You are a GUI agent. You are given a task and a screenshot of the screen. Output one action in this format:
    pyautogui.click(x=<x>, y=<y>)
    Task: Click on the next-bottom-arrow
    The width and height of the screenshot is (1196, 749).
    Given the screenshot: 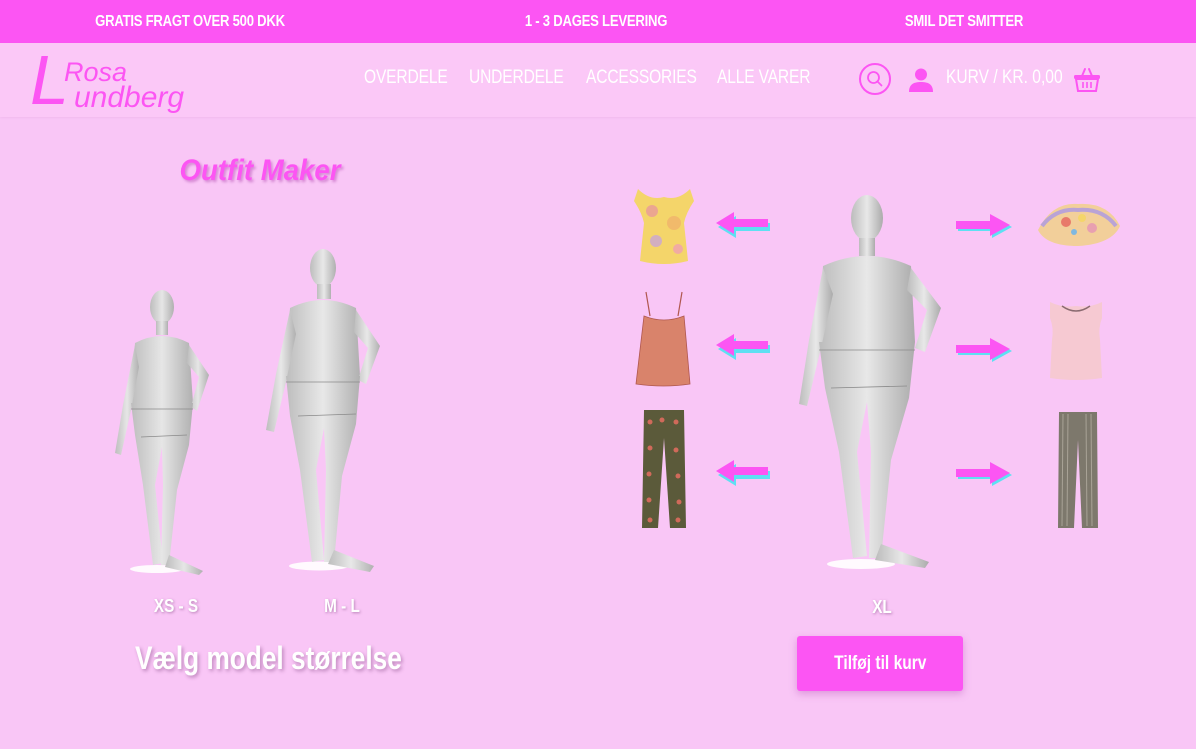 What is the action you would take?
    pyautogui.click(x=985, y=475)
    